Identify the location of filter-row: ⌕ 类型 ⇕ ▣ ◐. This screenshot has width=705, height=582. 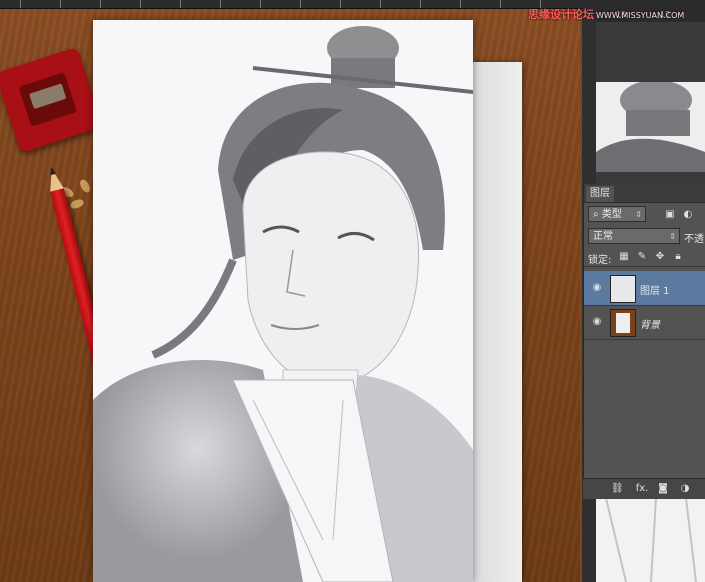
(644, 214).